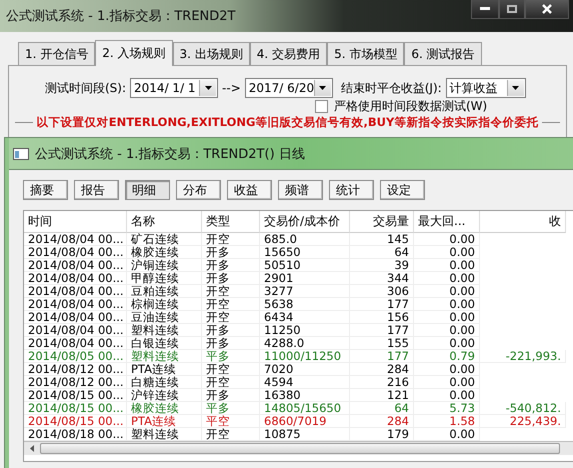 Image resolution: width=573 pixels, height=468 pixels. What do you see at coordinates (447, 356) in the screenshot?
I see `table-cell: 0.79` at bounding box center [447, 356].